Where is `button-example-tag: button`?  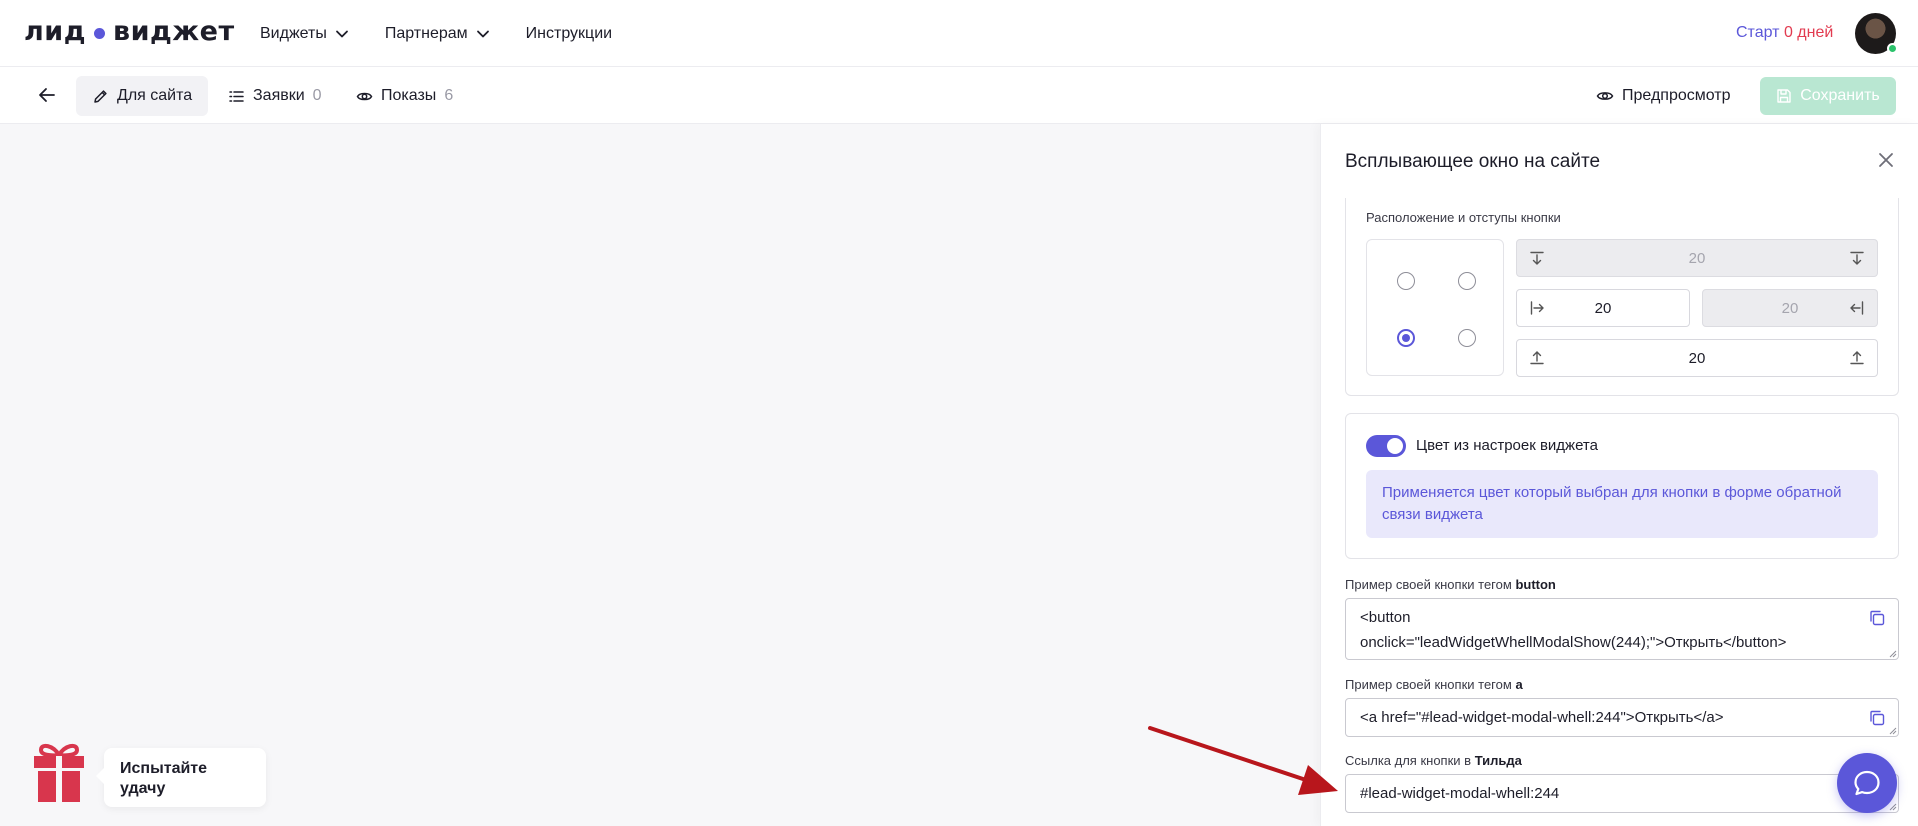
button-example-tag: button is located at coordinates (1535, 584).